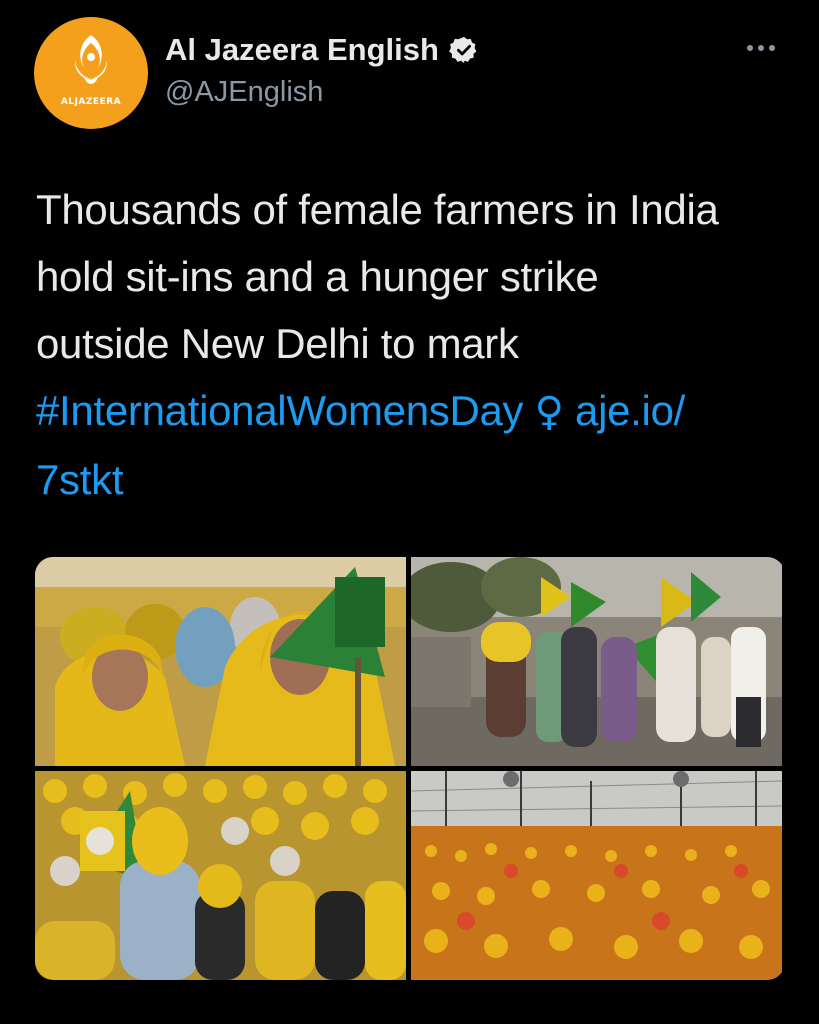 This screenshot has width=819, height=1024. I want to click on tweet-line-2: hold sit-ins and a hunger strike, so click(317, 276).